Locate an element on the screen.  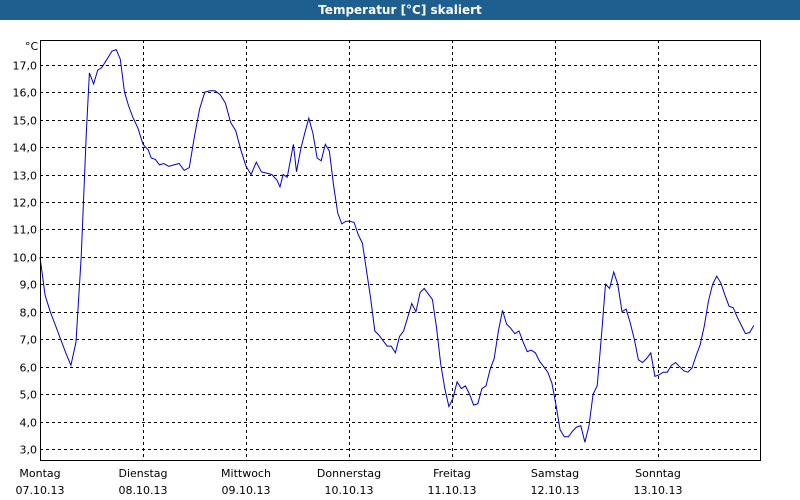
y-tick-label: 15,0 is located at coordinates (25, 121).